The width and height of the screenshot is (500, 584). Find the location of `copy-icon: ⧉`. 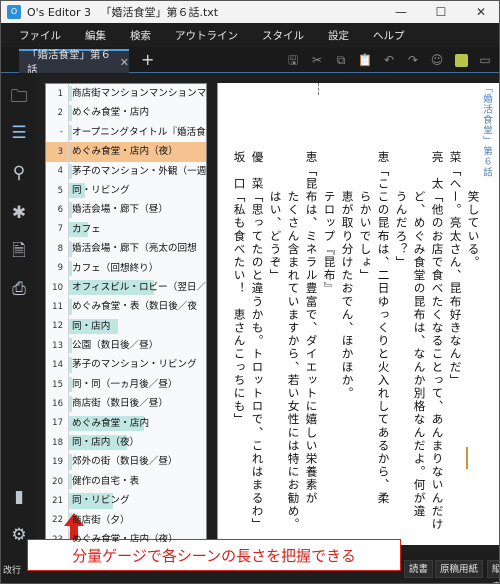

copy-icon: ⧉ is located at coordinates (341, 60).